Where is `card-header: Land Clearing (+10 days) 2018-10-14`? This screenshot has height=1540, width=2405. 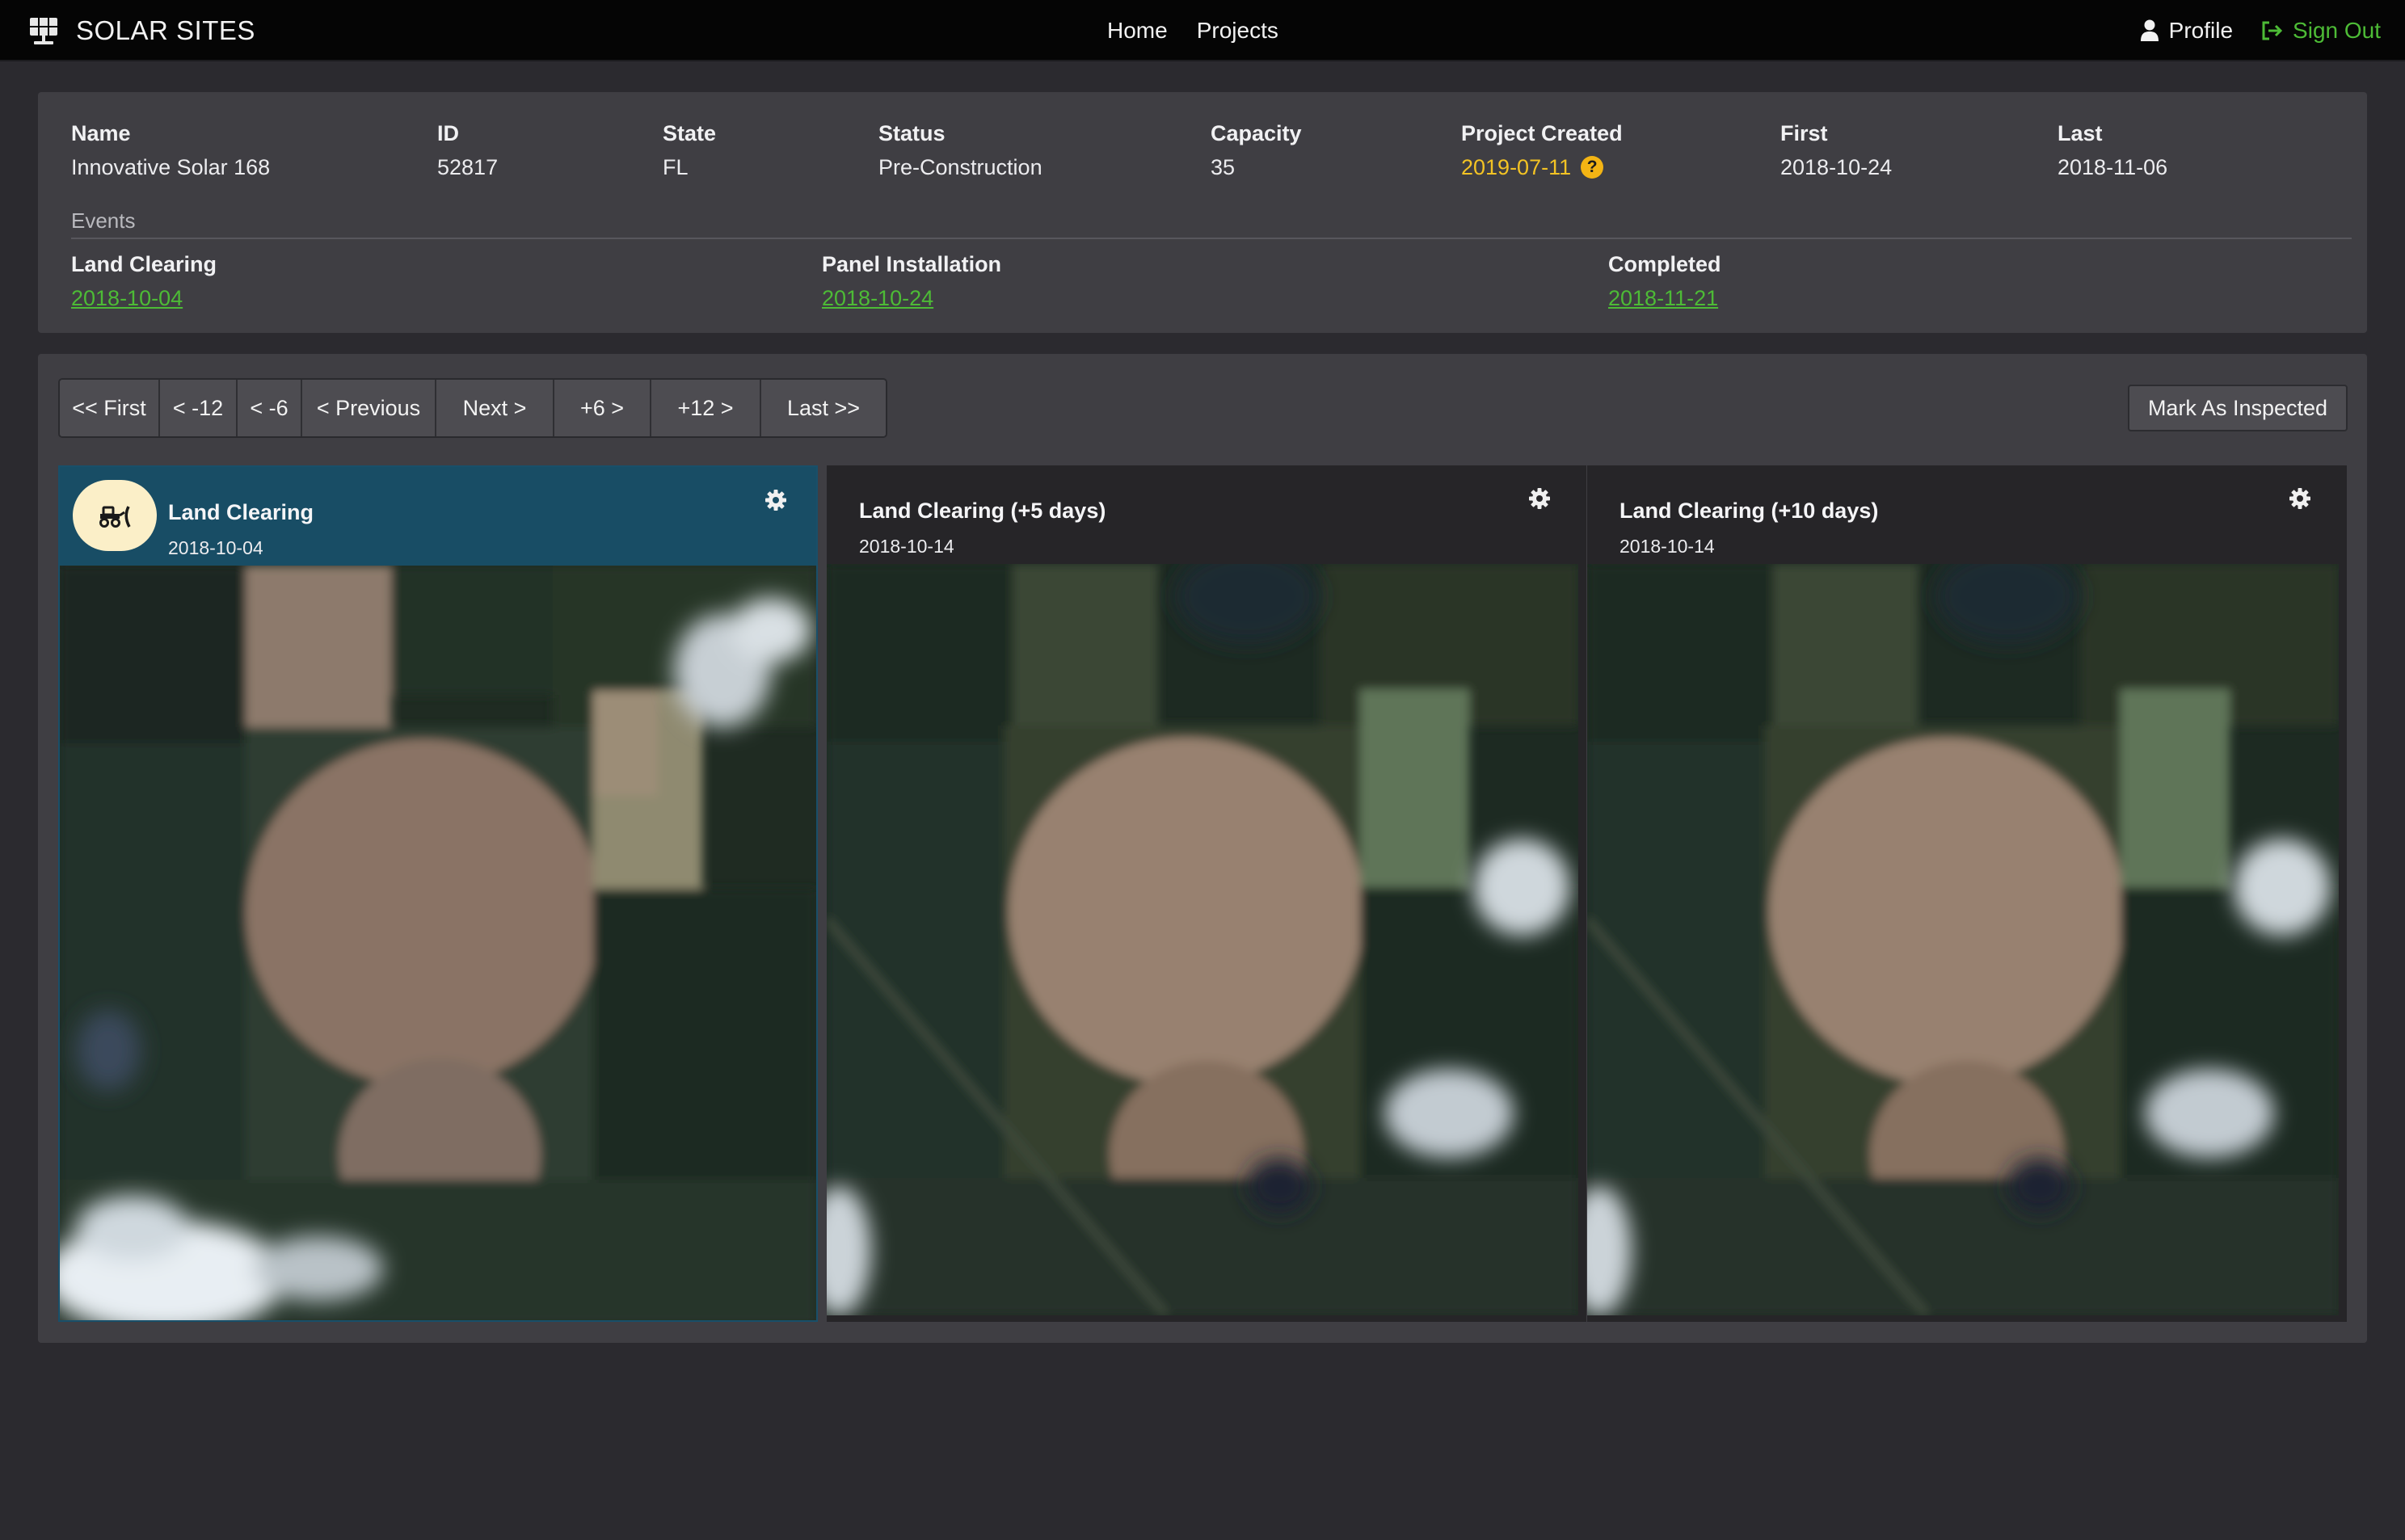
card-header: Land Clearing (+10 days) 2018-10-14 is located at coordinates (1967, 514).